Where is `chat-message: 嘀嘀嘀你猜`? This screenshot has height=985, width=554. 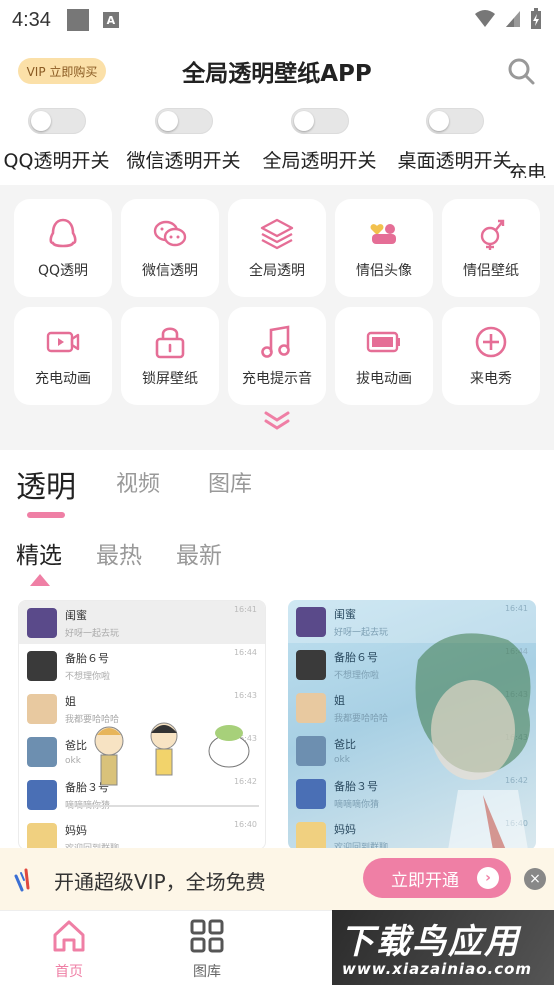
chat-message: 嘀嘀嘀你猜 is located at coordinates (357, 804).